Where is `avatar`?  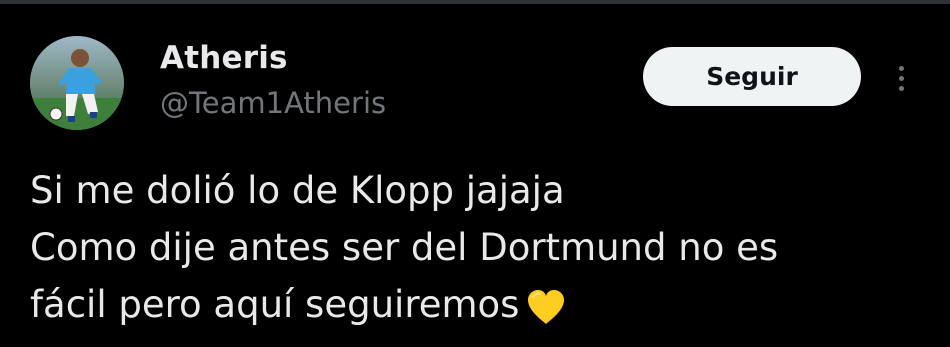 avatar is located at coordinates (77, 83).